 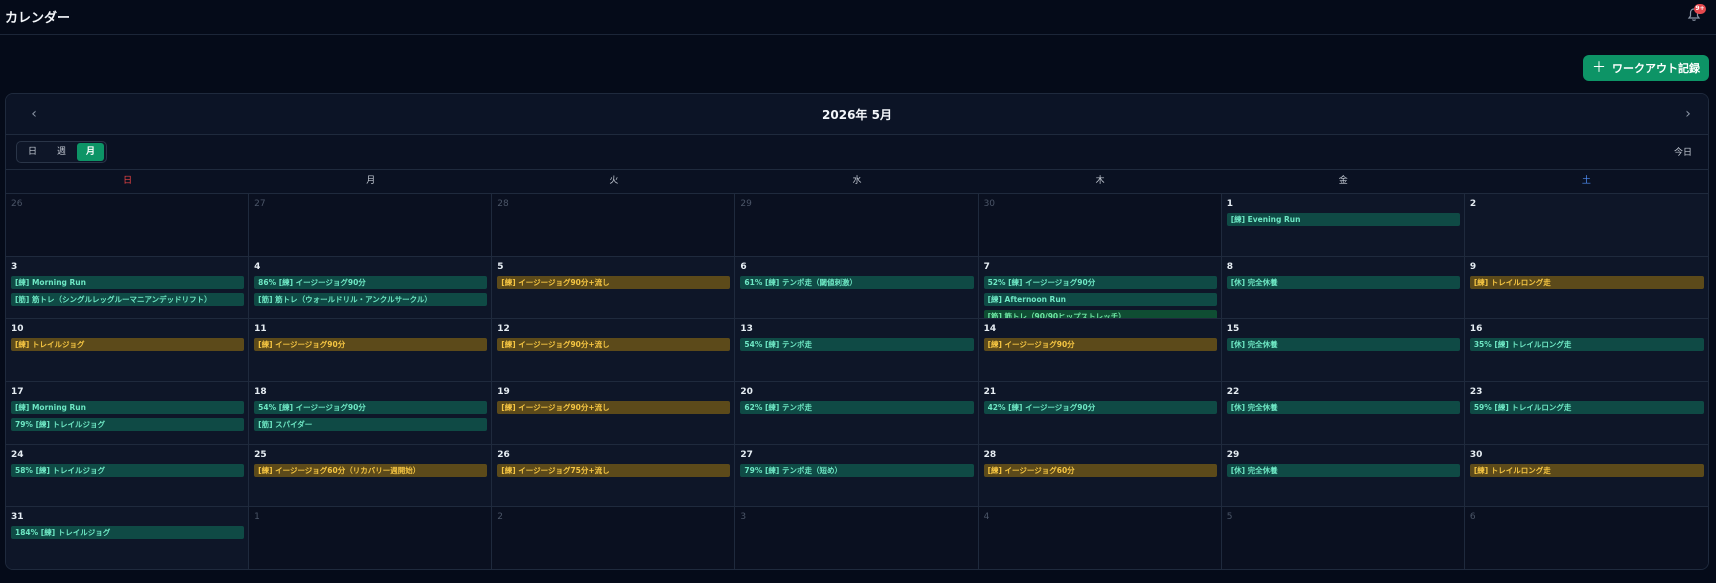 What do you see at coordinates (1586, 181) in the screenshot?
I see `weekday-sat: 土` at bounding box center [1586, 181].